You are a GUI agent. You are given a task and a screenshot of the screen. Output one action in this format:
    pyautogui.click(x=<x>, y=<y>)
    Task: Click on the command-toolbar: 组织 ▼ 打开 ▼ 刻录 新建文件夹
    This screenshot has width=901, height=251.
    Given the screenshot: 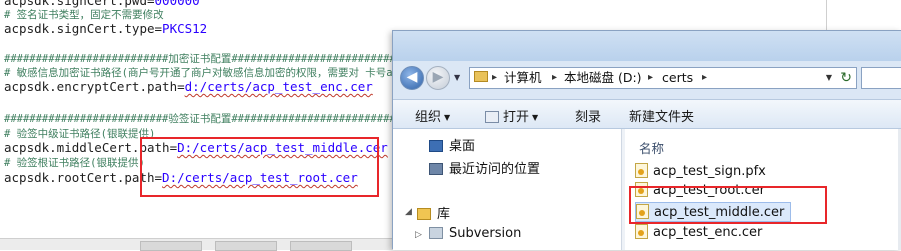 What is the action you would take?
    pyautogui.click(x=647, y=114)
    